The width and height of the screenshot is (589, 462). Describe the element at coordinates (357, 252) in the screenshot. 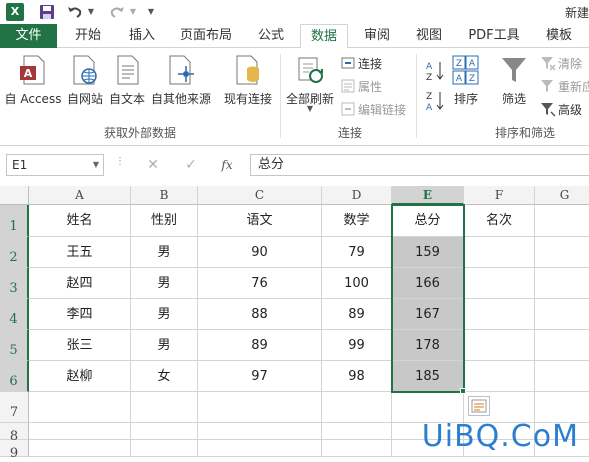

I see `cell: 79` at that location.